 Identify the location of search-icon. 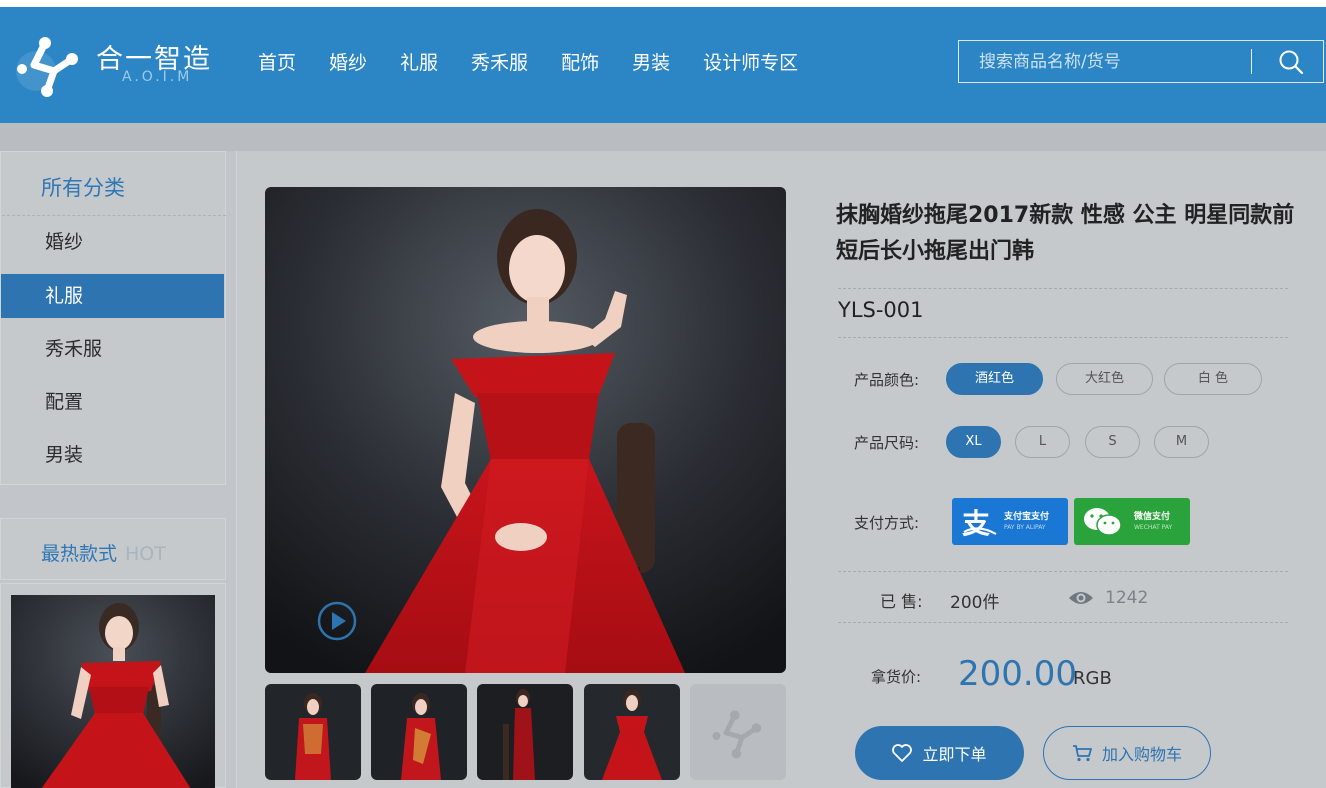
(1291, 62).